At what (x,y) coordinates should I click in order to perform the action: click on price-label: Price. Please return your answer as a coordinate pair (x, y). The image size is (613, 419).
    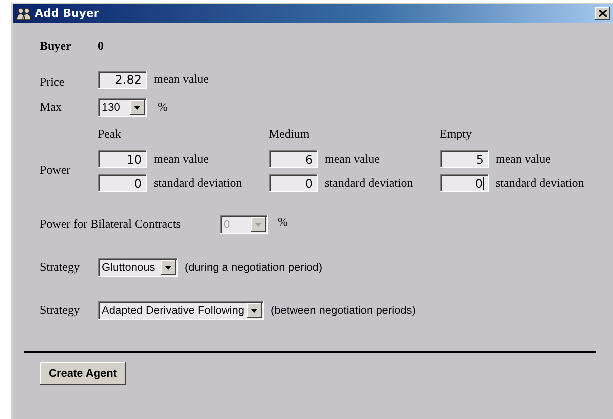
    Looking at the image, I should click on (53, 82).